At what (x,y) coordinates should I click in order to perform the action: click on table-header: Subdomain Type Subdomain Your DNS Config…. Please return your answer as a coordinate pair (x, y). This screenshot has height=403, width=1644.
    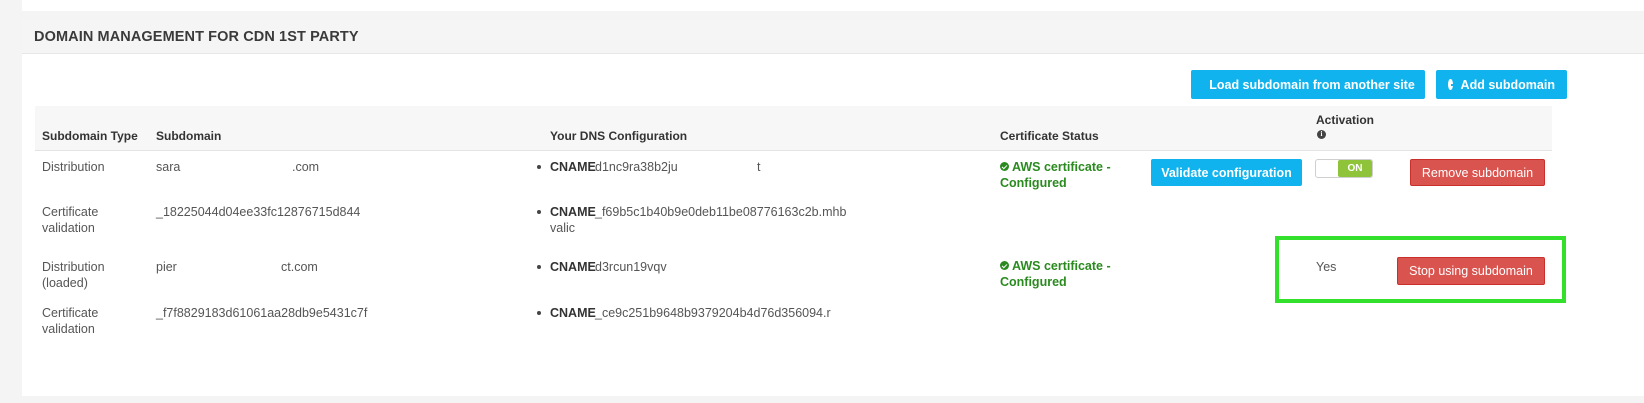
    Looking at the image, I should click on (793, 128).